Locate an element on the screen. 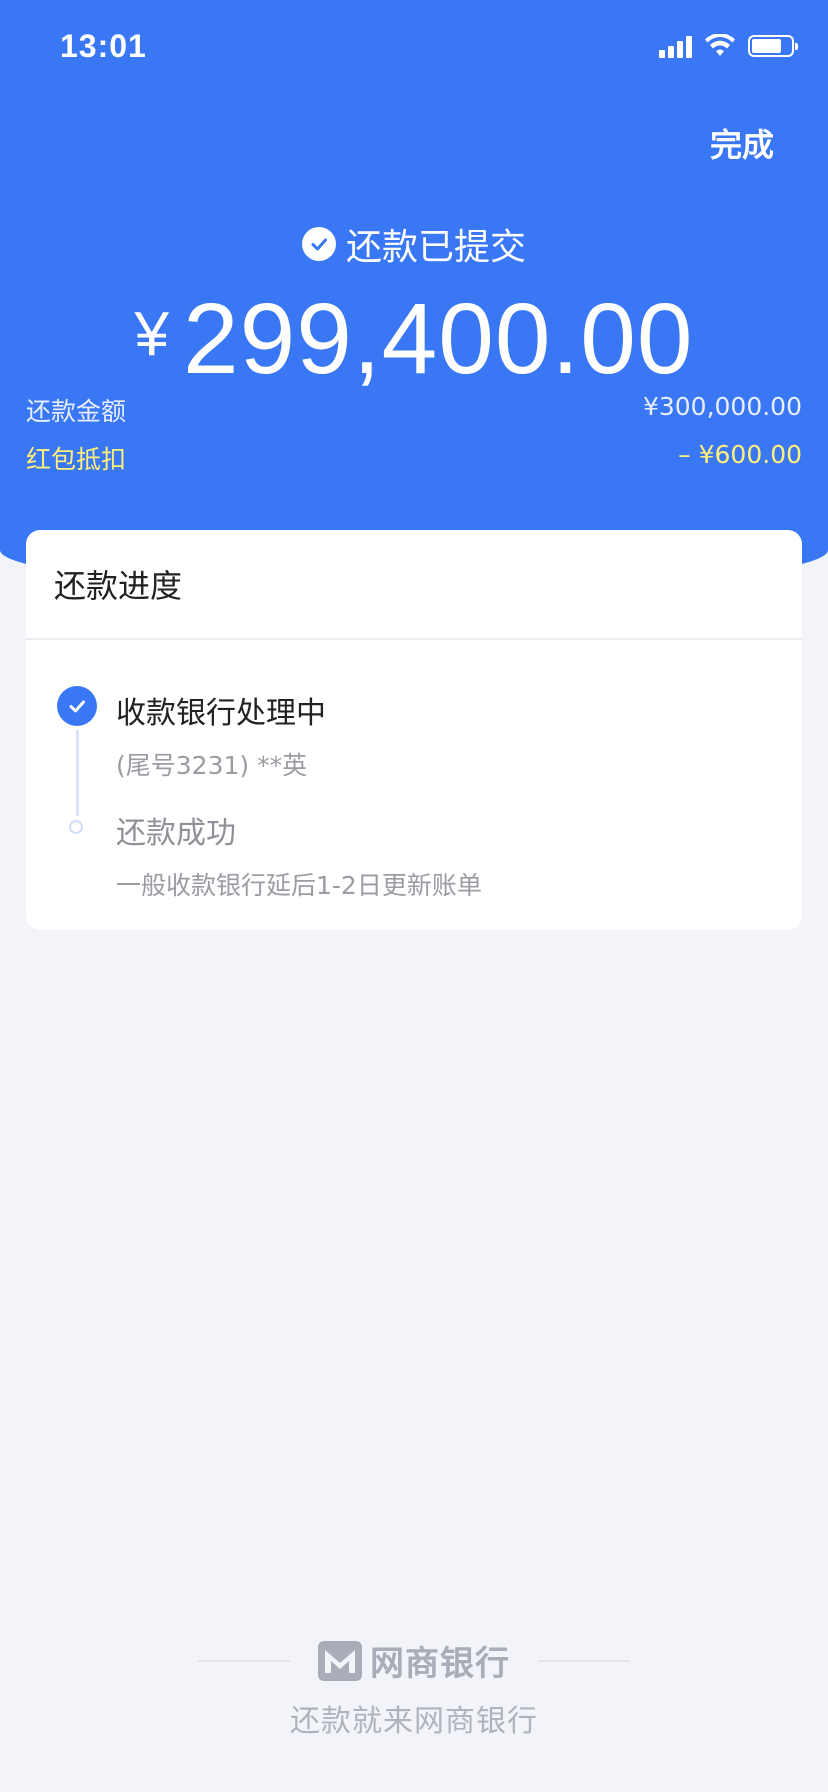 This screenshot has height=1792, width=828. logo: 网商银行 is located at coordinates (414, 1660).